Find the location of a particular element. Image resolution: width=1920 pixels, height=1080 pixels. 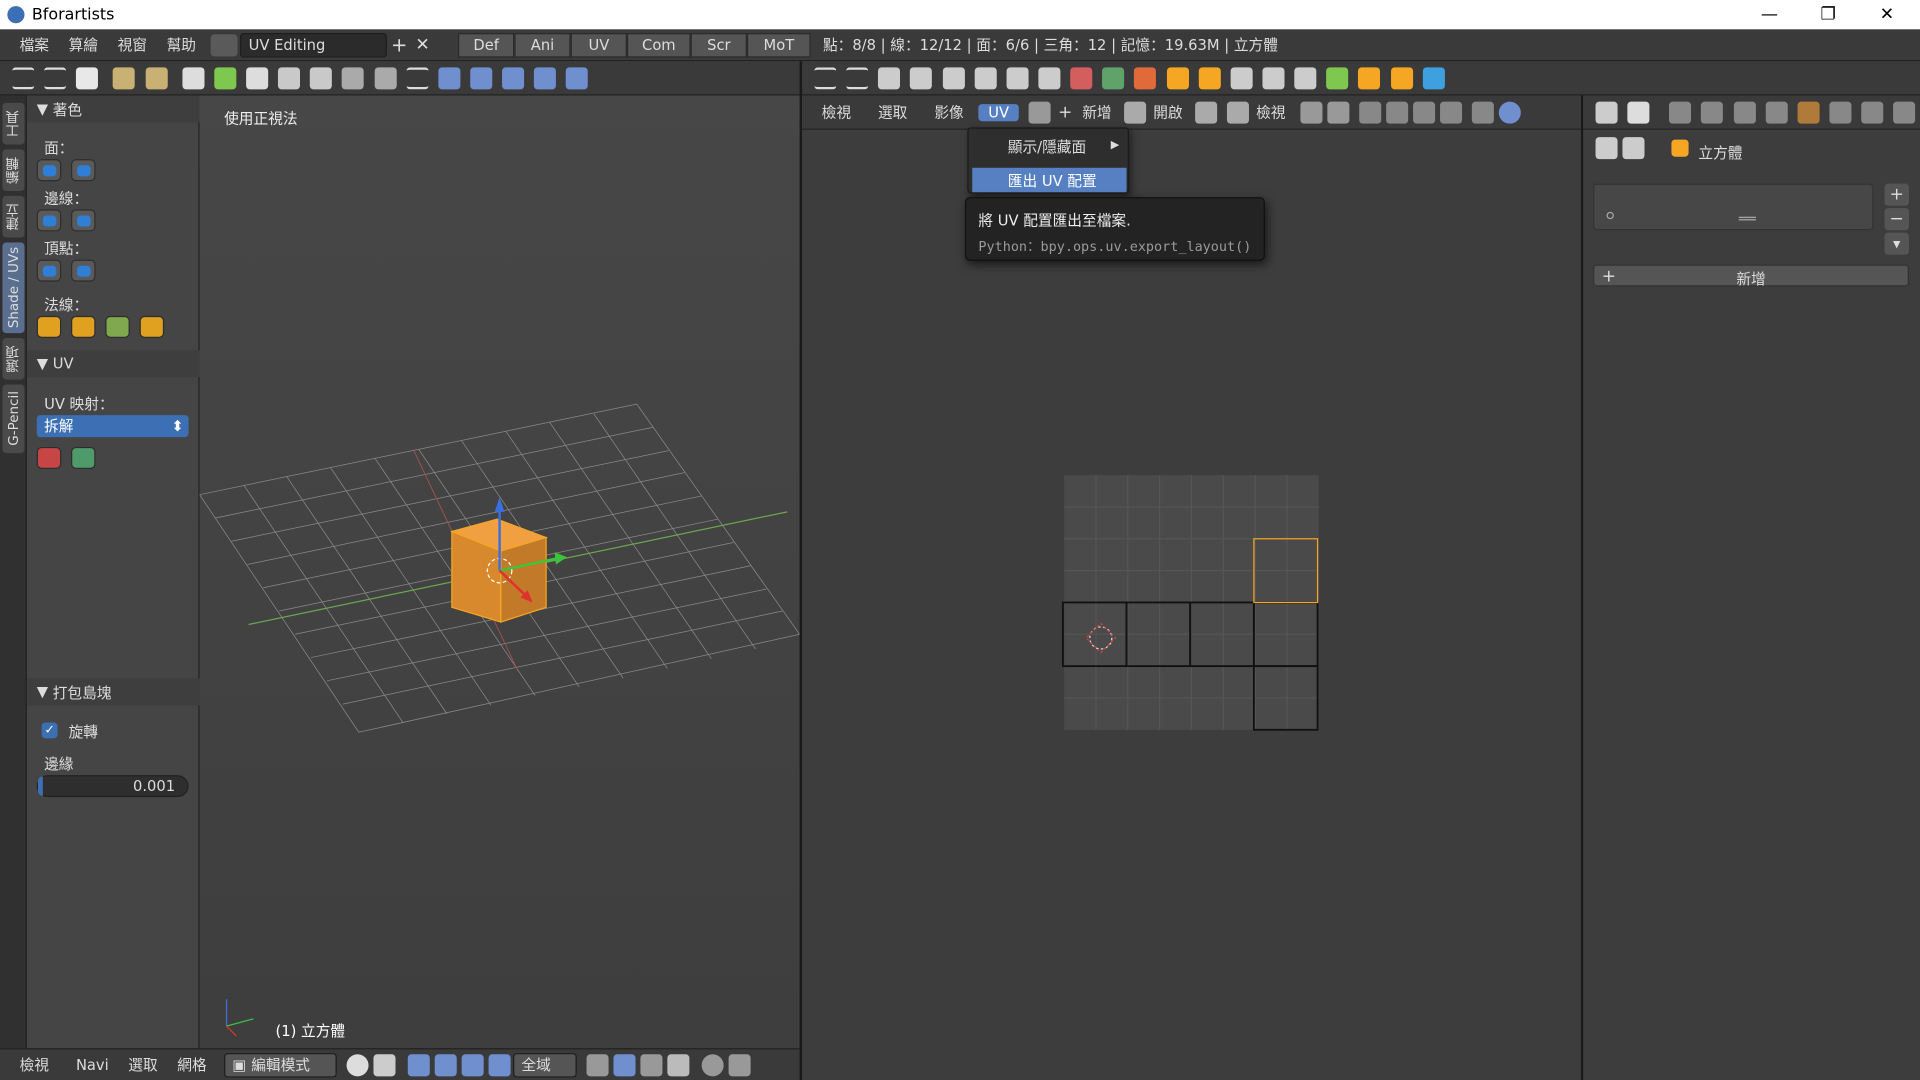

flip-normals-button is located at coordinates (83, 326).